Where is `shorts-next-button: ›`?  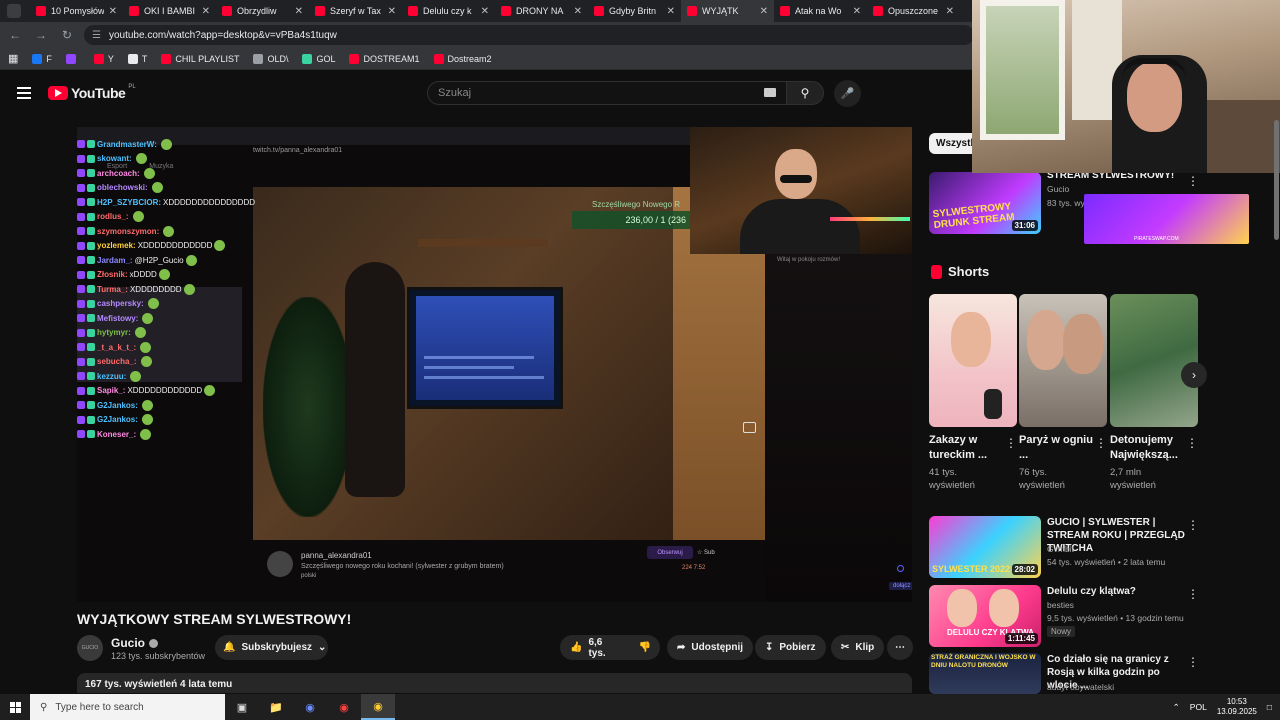
shorts-next-button: › is located at coordinates (1194, 375).